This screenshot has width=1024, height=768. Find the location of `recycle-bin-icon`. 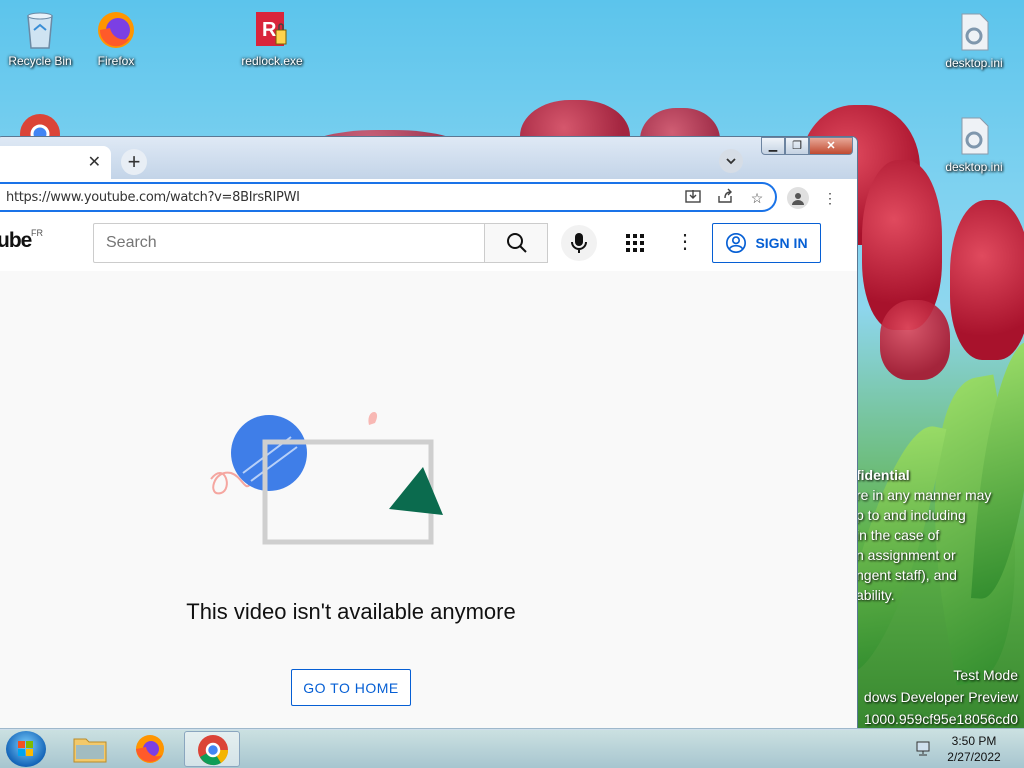

recycle-bin-icon is located at coordinates (40, 30).